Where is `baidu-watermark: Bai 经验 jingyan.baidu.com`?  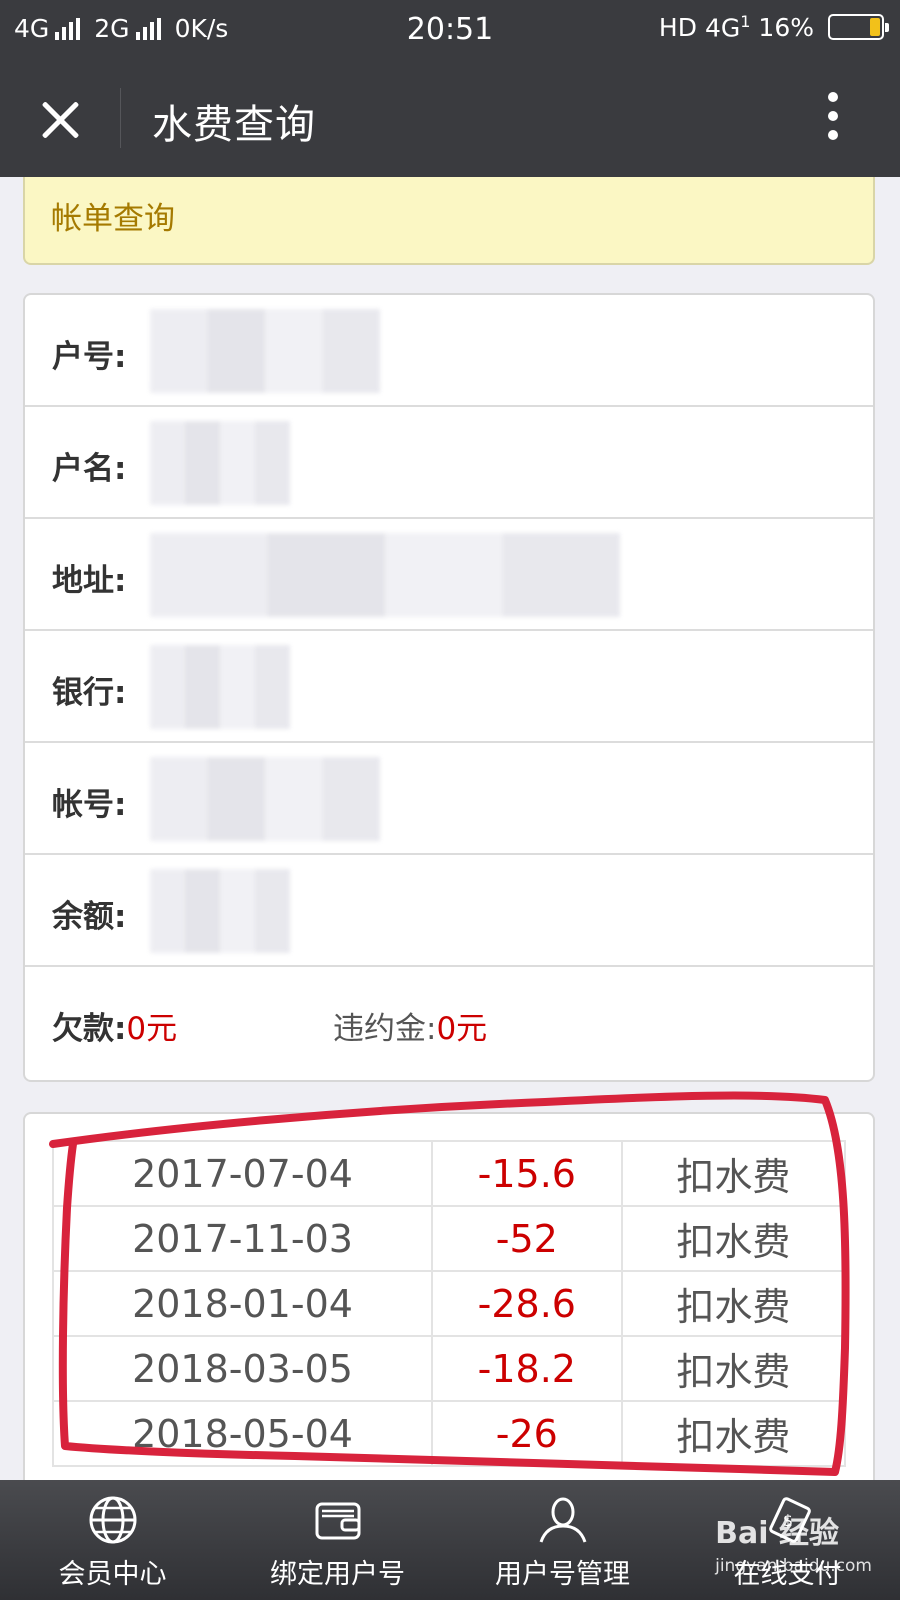 baidu-watermark: Bai 经验 jingyan.baidu.com is located at coordinates (793, 1542).